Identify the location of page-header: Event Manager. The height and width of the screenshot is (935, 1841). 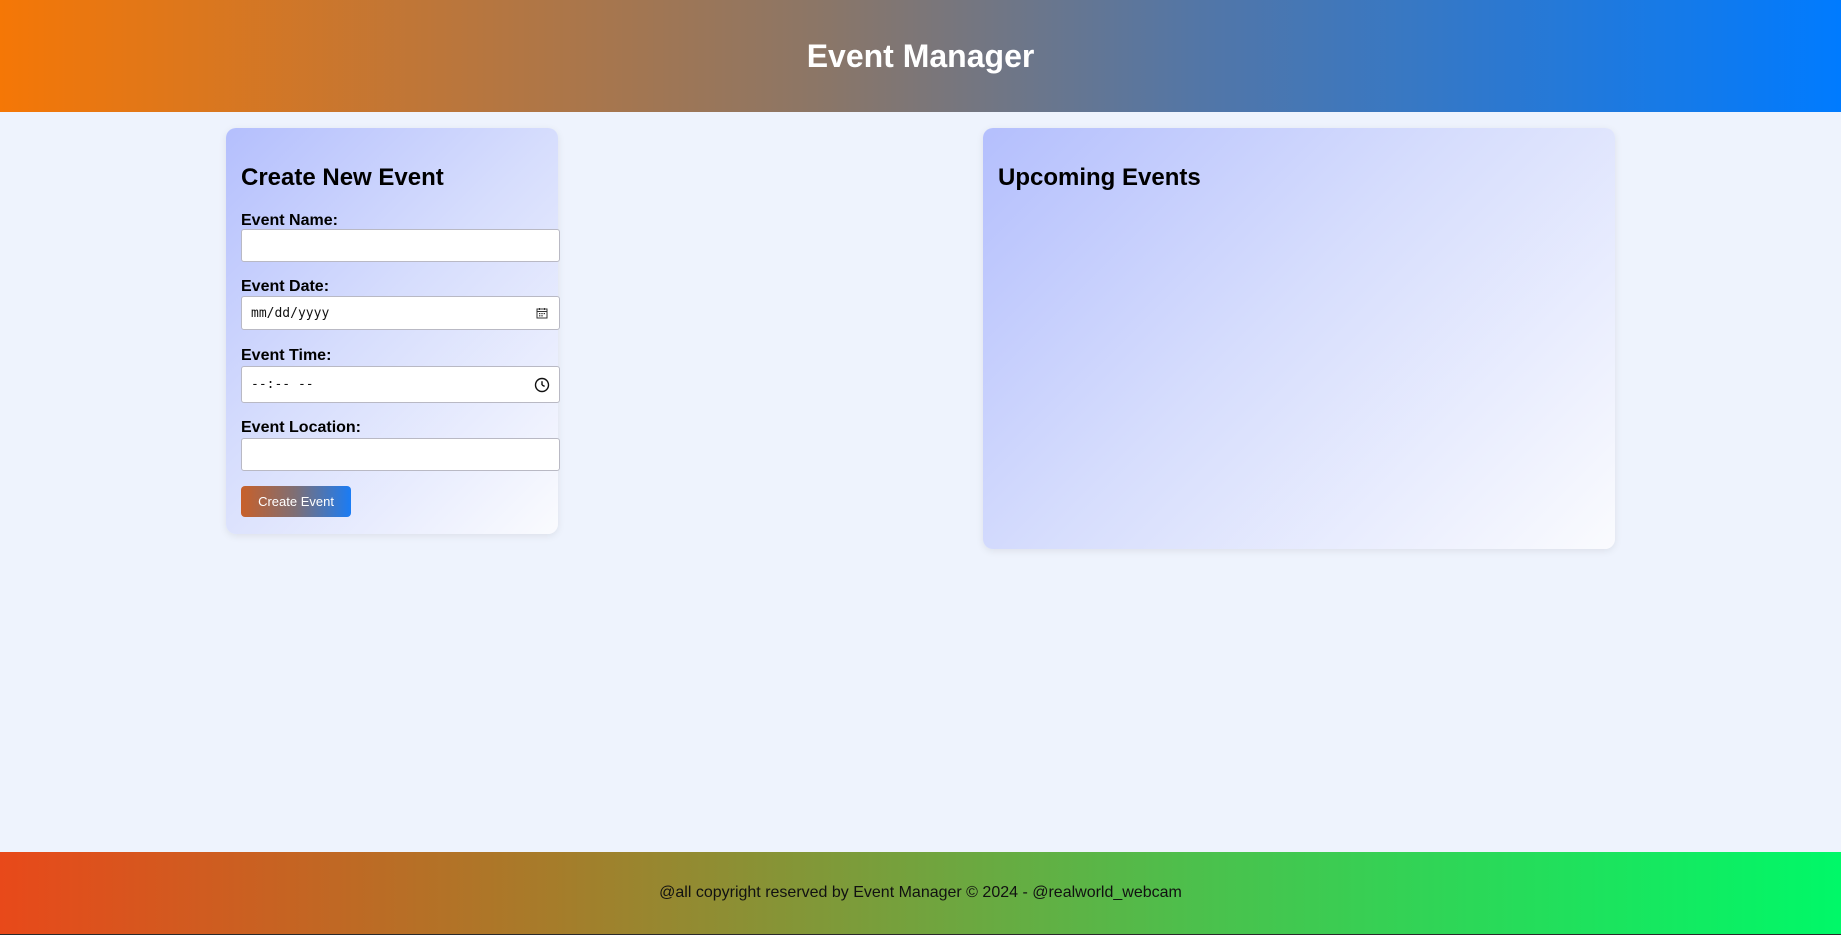
(920, 56).